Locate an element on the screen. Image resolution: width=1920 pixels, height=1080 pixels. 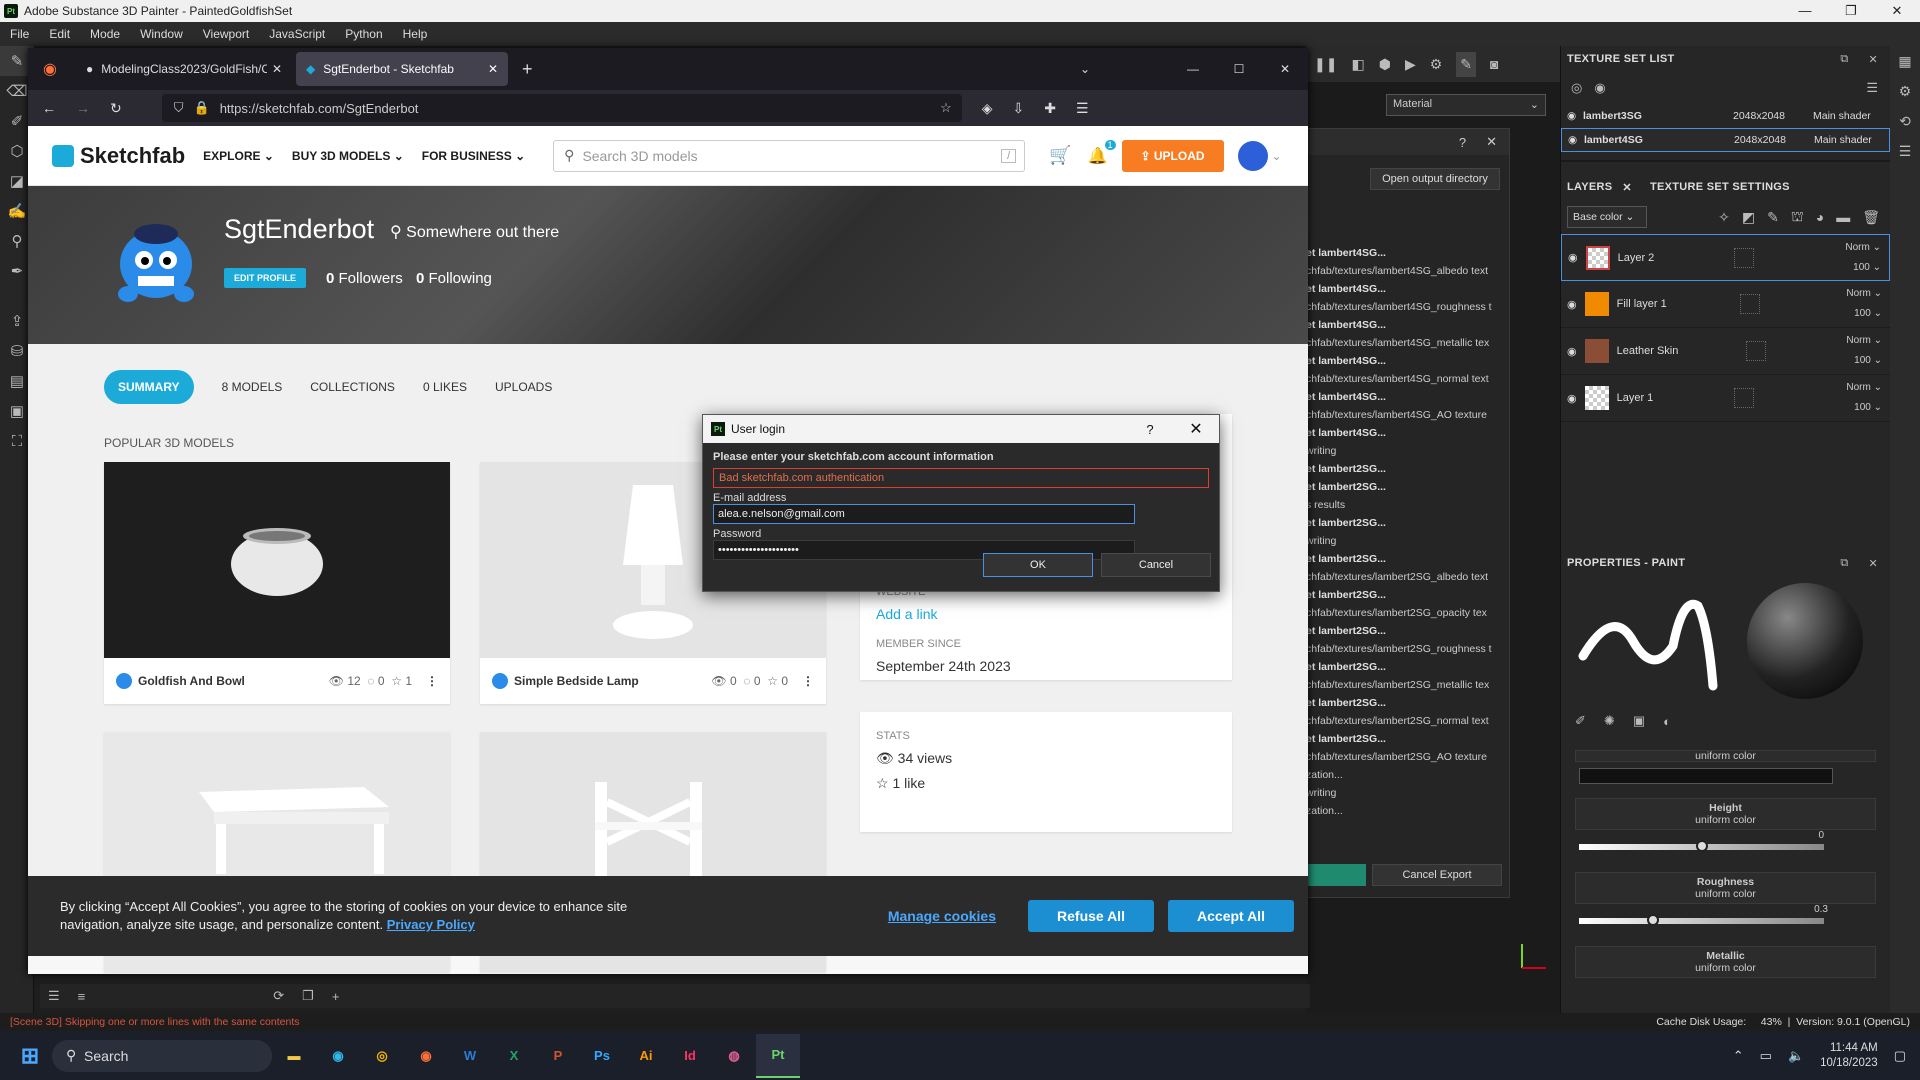
add-effect-icon: ✧ is located at coordinates (1724, 217).